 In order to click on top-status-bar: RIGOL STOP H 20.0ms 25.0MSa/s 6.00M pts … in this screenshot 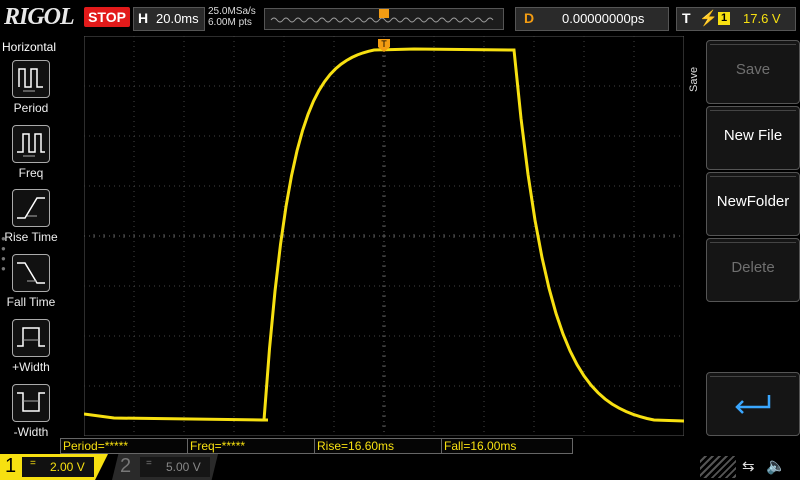, I will do `click(400, 18)`.